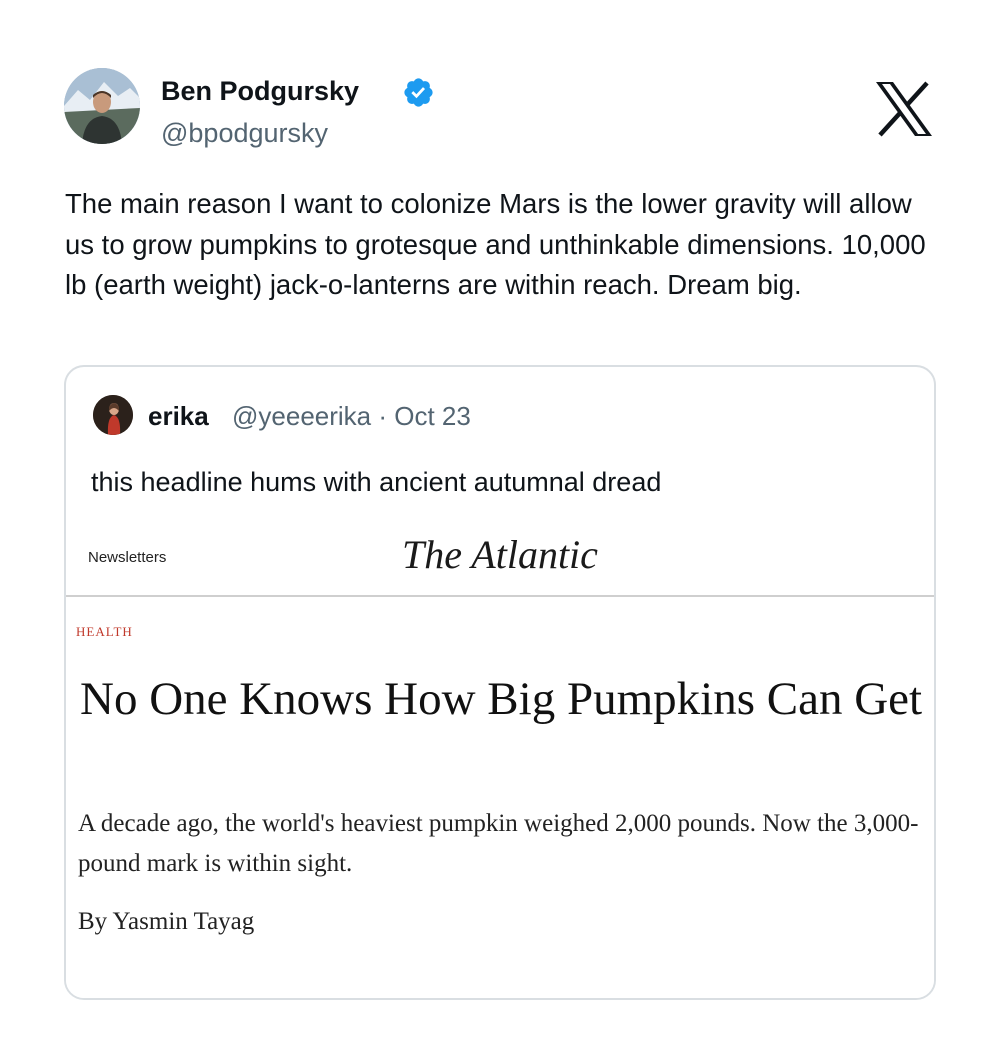 Image resolution: width=996 pixels, height=1062 pixels. Describe the element at coordinates (351, 416) in the screenshot. I see `quoted-author-handle: @yeeeerika · Oct 23` at that location.